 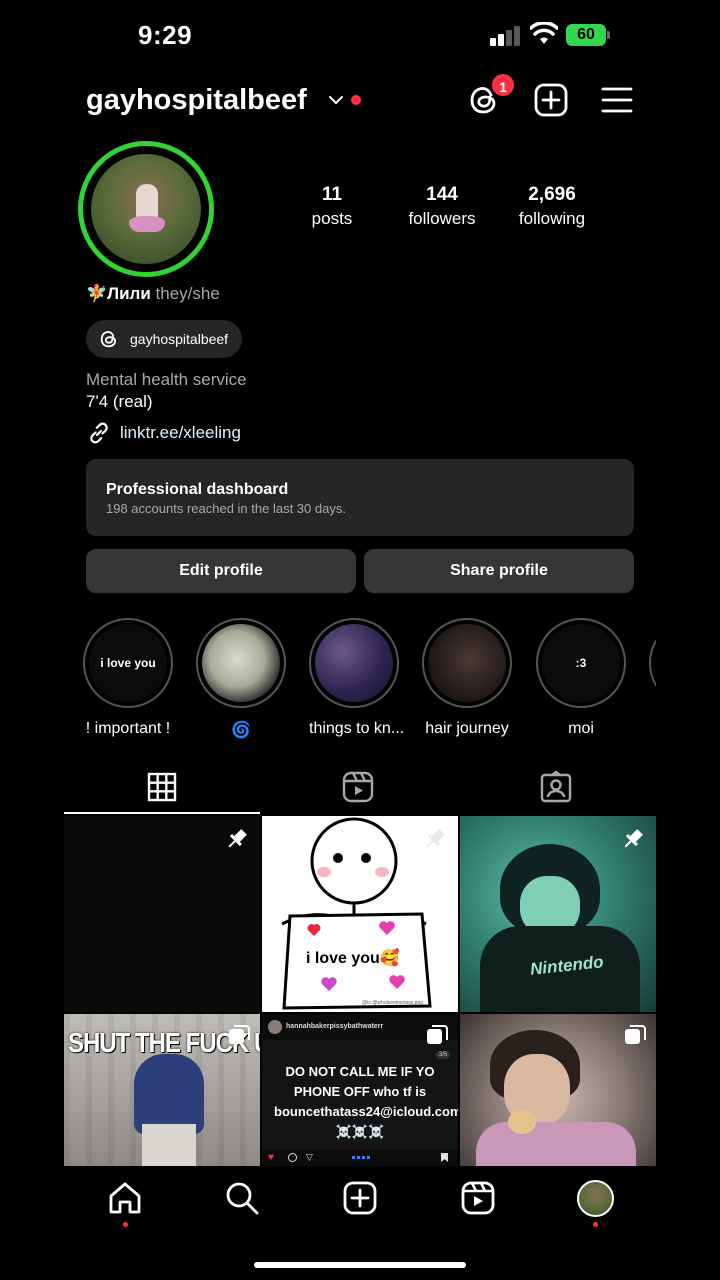 What do you see at coordinates (97, 293) in the screenshot?
I see `fairy-emoji: 🧚` at bounding box center [97, 293].